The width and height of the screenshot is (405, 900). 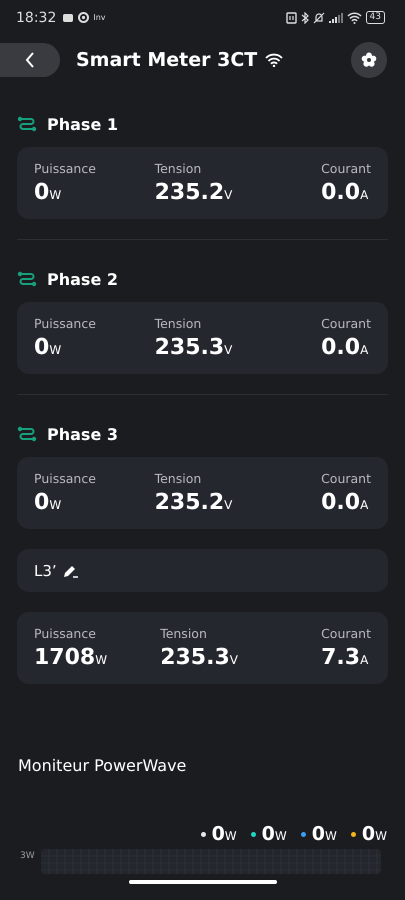 I want to click on metric-value: 7.3A, so click(x=344, y=657).